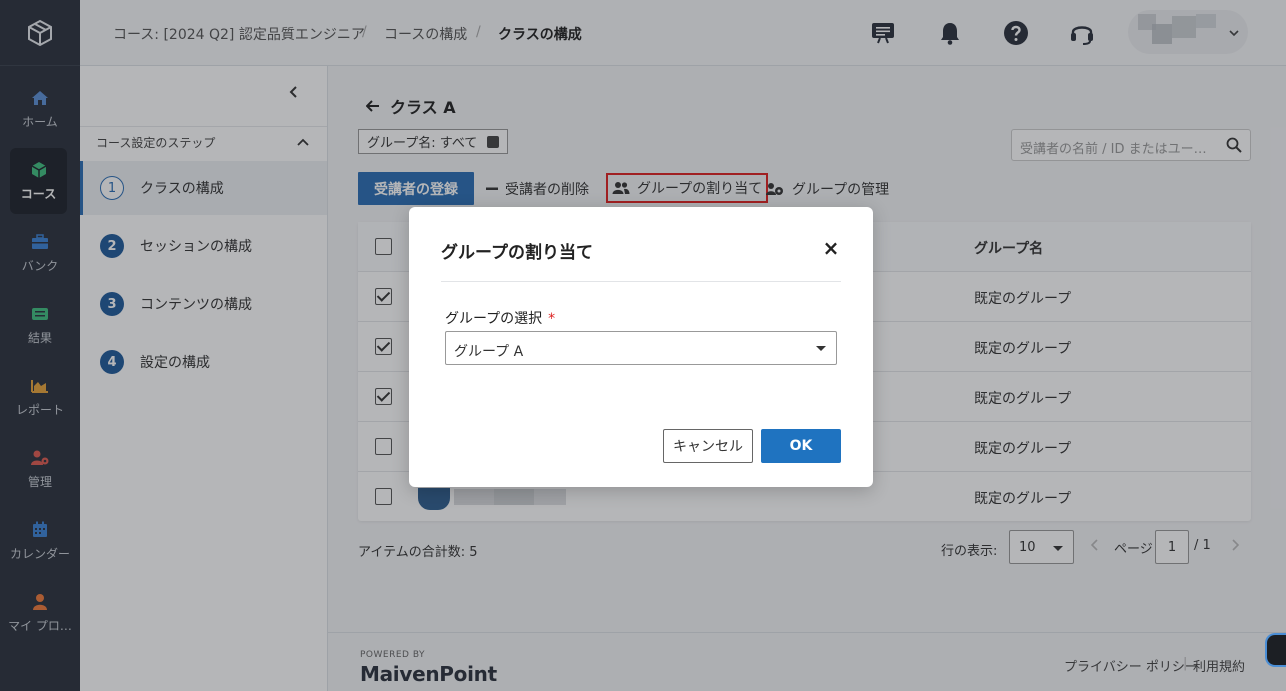  Describe the element at coordinates (641, 281) in the screenshot. I see `dialog-divider` at that location.